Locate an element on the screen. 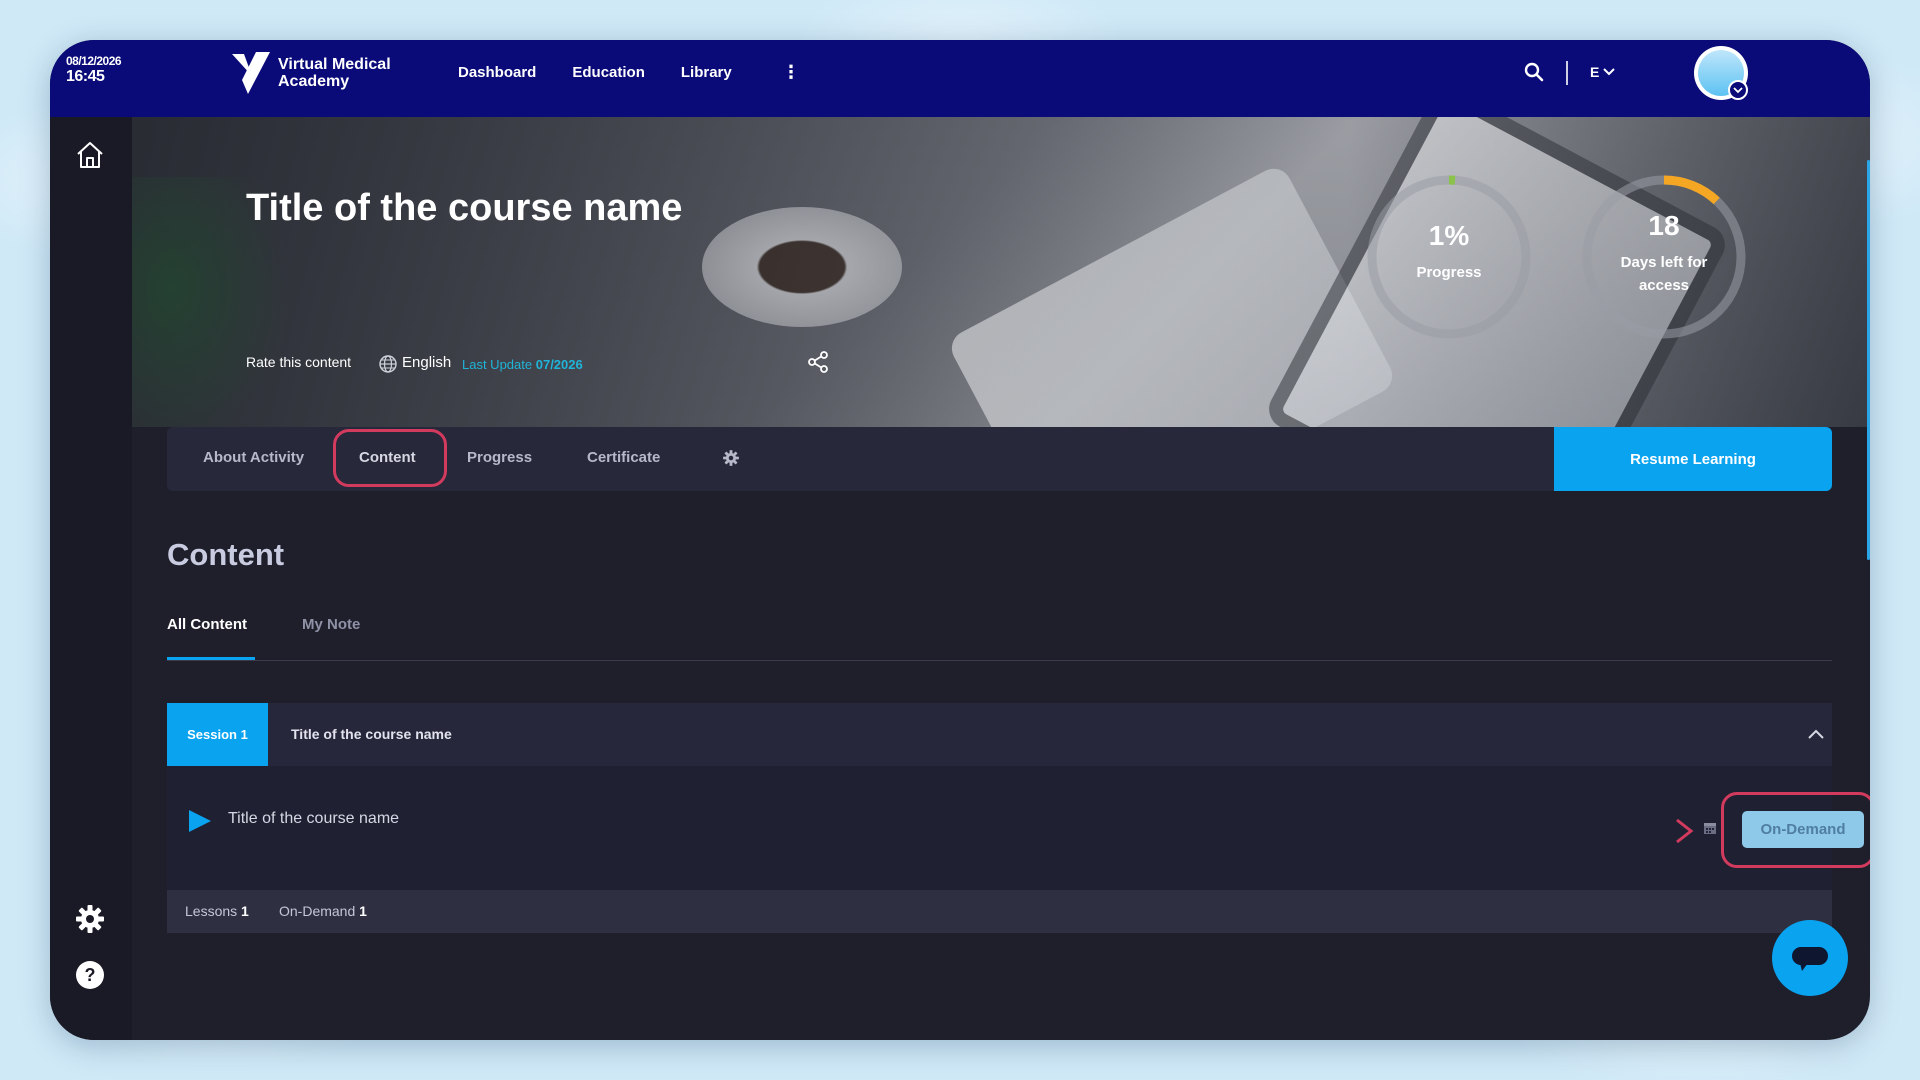 This screenshot has height=1080, width=1920. tab-progress: Progress is located at coordinates (499, 457).